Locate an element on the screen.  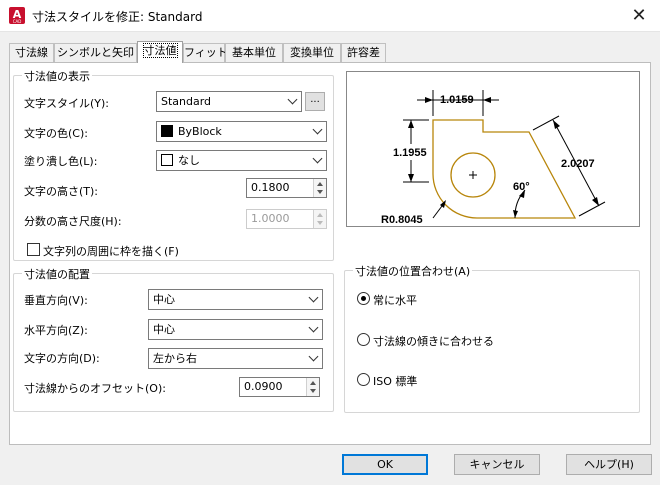
dimension-preview: 1.0159 1.1955 2.0207 60° R0.8045 is located at coordinates (493, 149).